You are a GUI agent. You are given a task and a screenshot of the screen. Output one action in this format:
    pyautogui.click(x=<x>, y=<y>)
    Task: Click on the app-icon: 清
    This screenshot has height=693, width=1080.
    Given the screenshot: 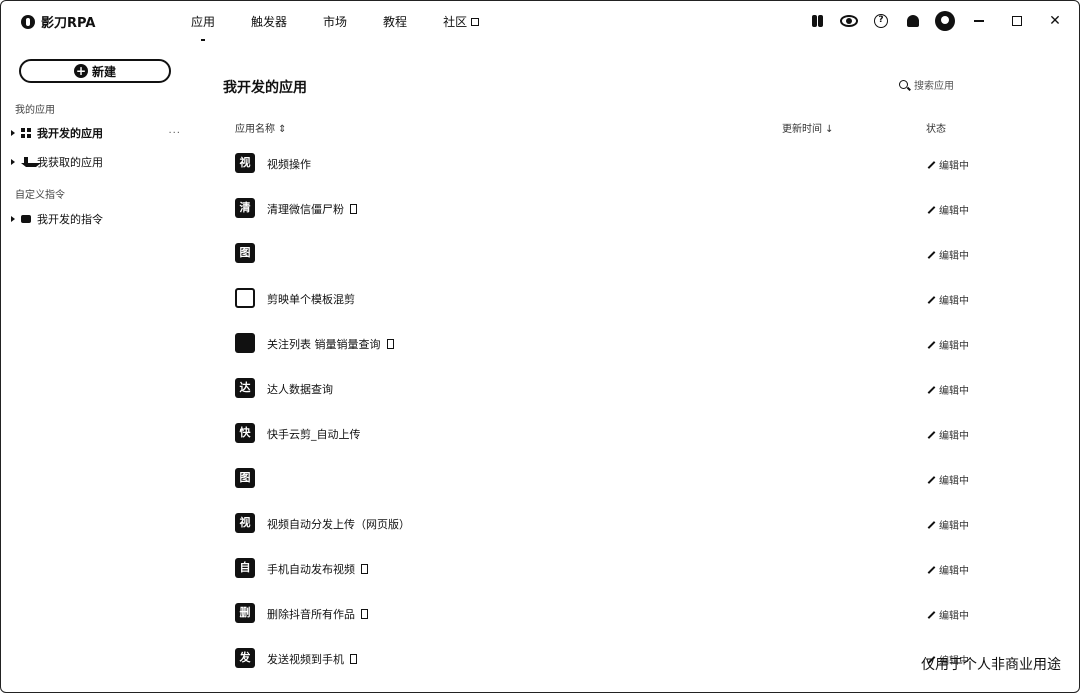 What is the action you would take?
    pyautogui.click(x=245, y=208)
    